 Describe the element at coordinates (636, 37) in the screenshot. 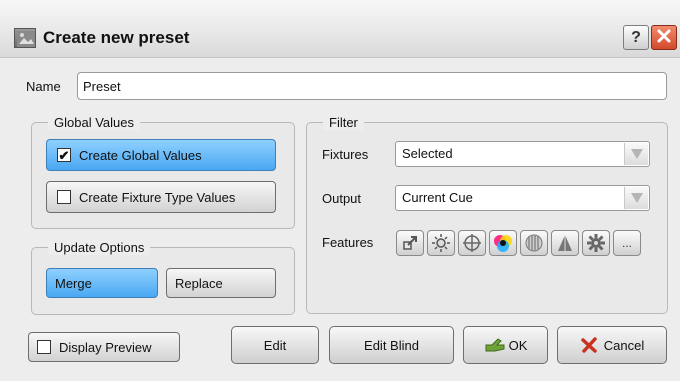

I see `help-button: ?` at that location.